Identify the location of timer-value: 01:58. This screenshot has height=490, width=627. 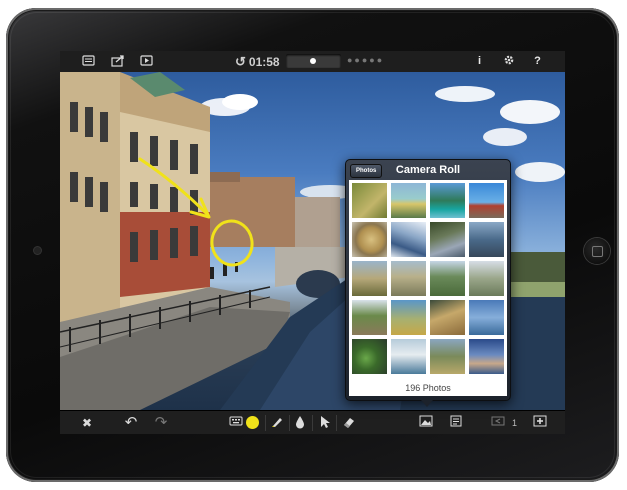
(264, 62).